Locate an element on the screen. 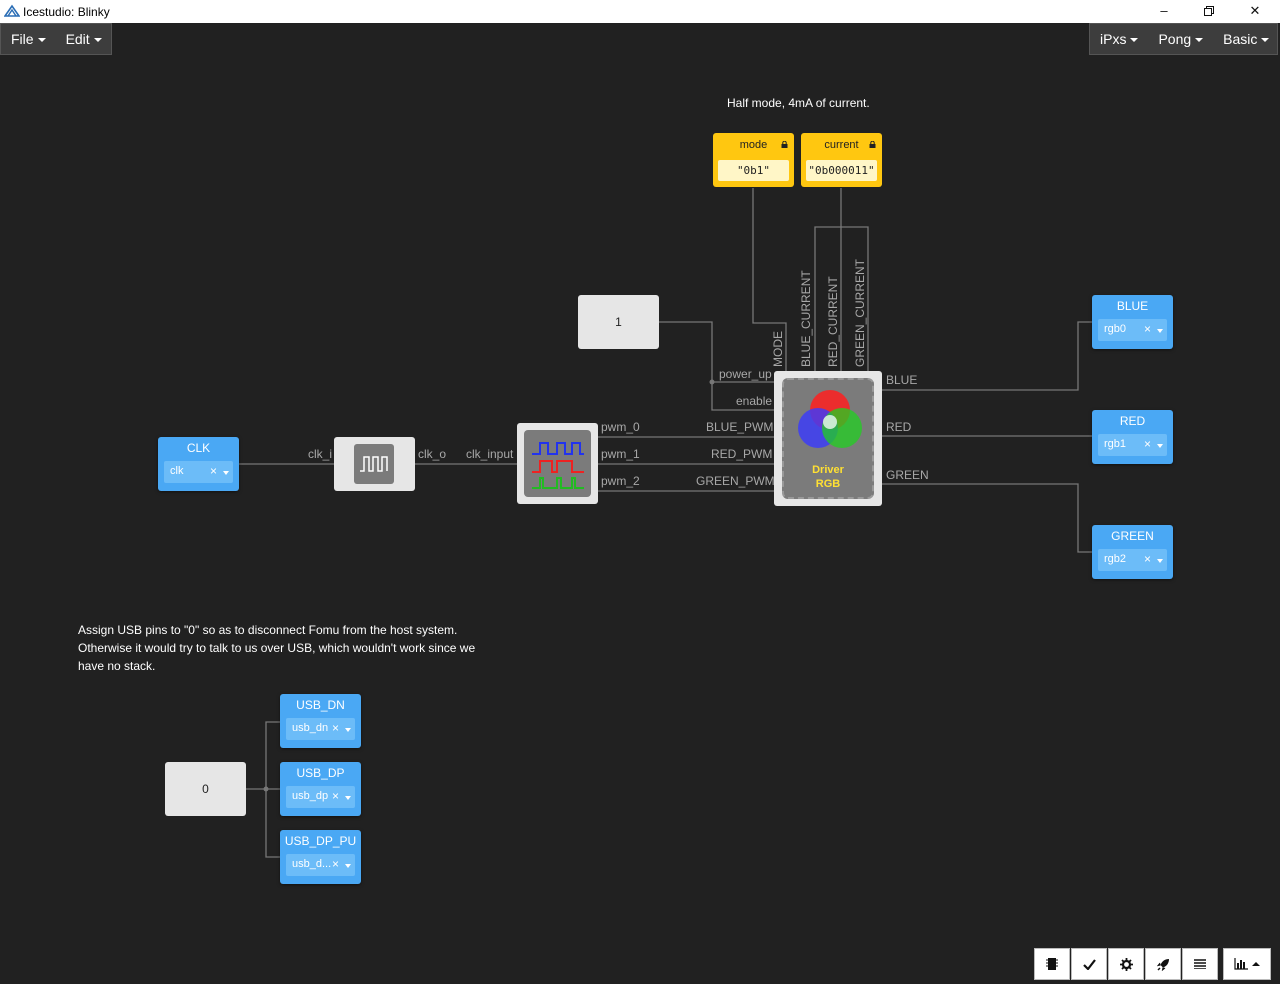 Image resolution: width=1280 pixels, height=984 pixels. output-usb-dp-pu-pin-select: usb_d... × is located at coordinates (320, 865).